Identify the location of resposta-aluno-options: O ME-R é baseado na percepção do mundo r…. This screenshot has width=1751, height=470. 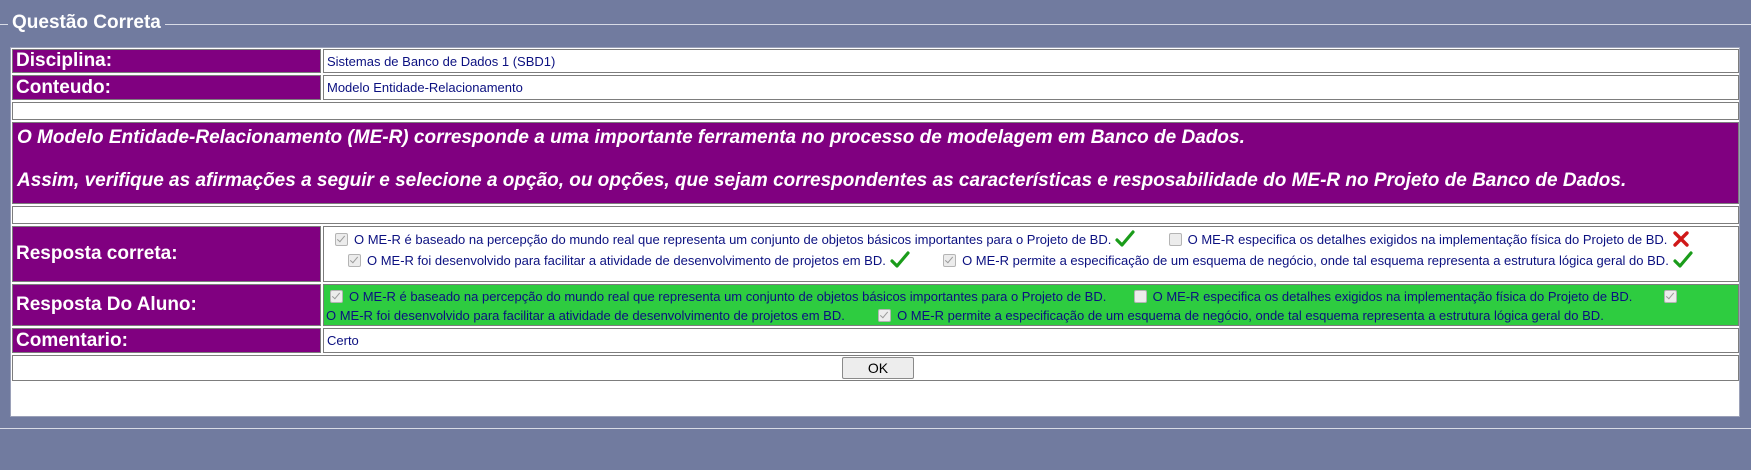
(1031, 305).